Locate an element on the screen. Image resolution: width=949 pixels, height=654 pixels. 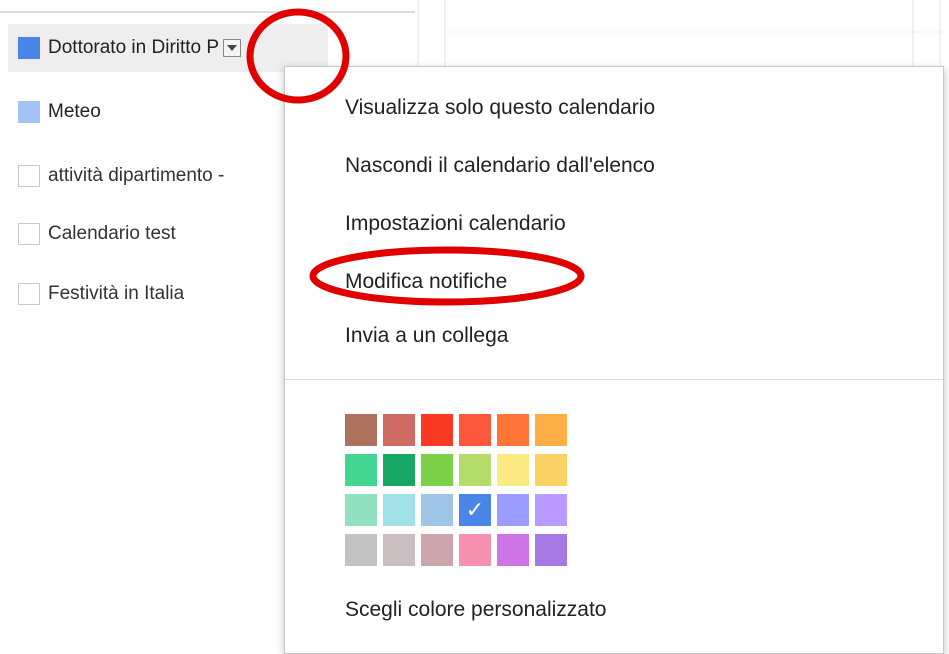
calendar-label: attività dipartimento - is located at coordinates (136, 175).